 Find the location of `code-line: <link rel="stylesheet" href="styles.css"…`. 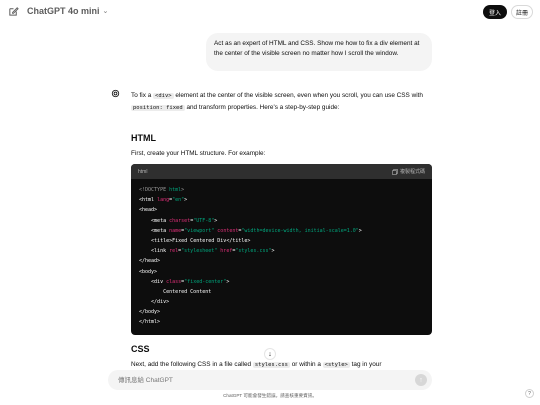

code-line: <link rel="stylesheet" href="styles.css"… is located at coordinates (285, 251).